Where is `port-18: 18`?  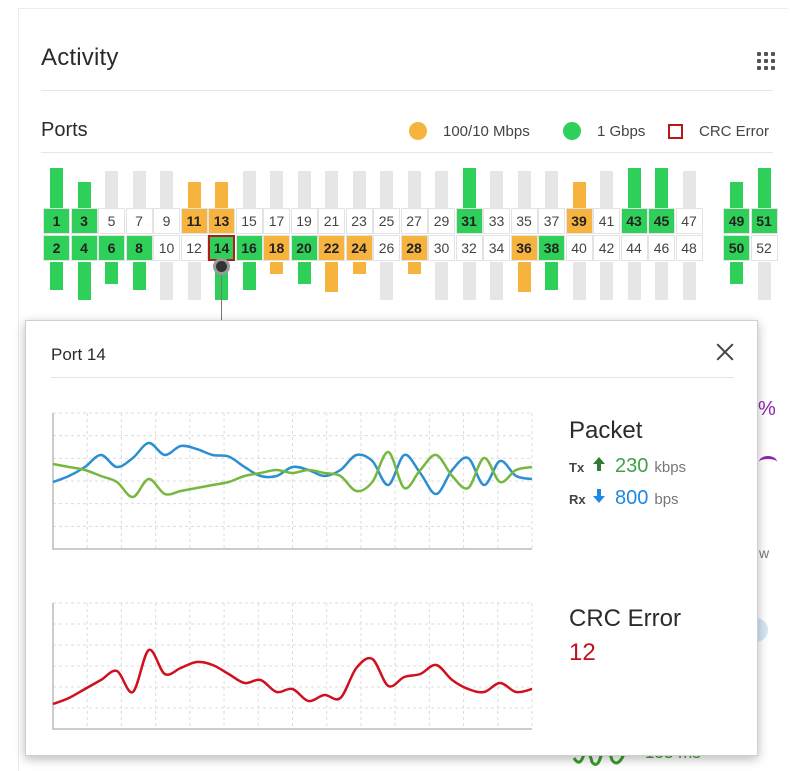
port-18: 18 is located at coordinates (276, 248).